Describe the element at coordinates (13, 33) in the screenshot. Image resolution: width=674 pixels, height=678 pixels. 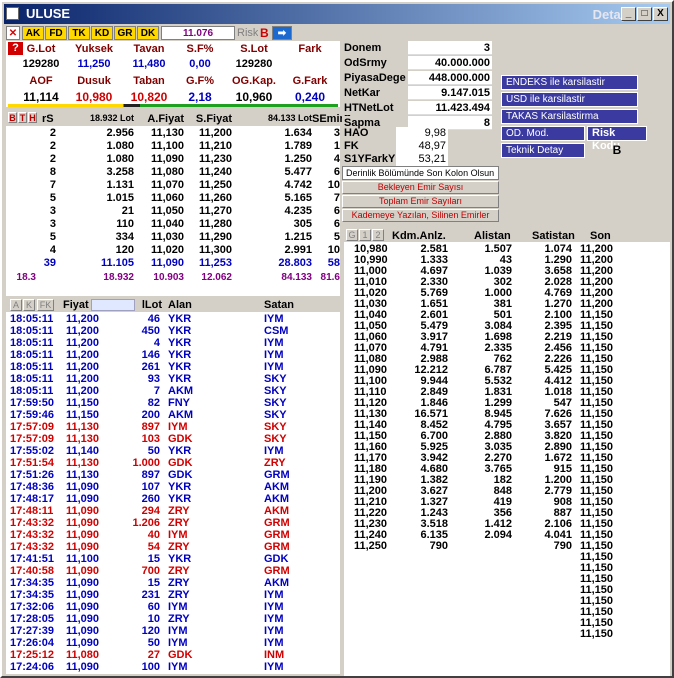
I see `close-small-icon: ✕` at that location.